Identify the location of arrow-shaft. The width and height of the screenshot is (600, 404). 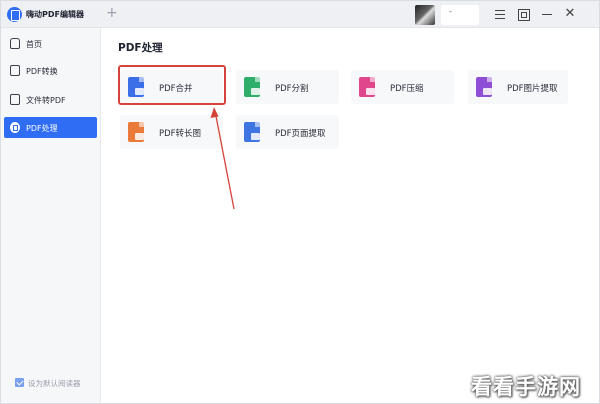
(224, 160).